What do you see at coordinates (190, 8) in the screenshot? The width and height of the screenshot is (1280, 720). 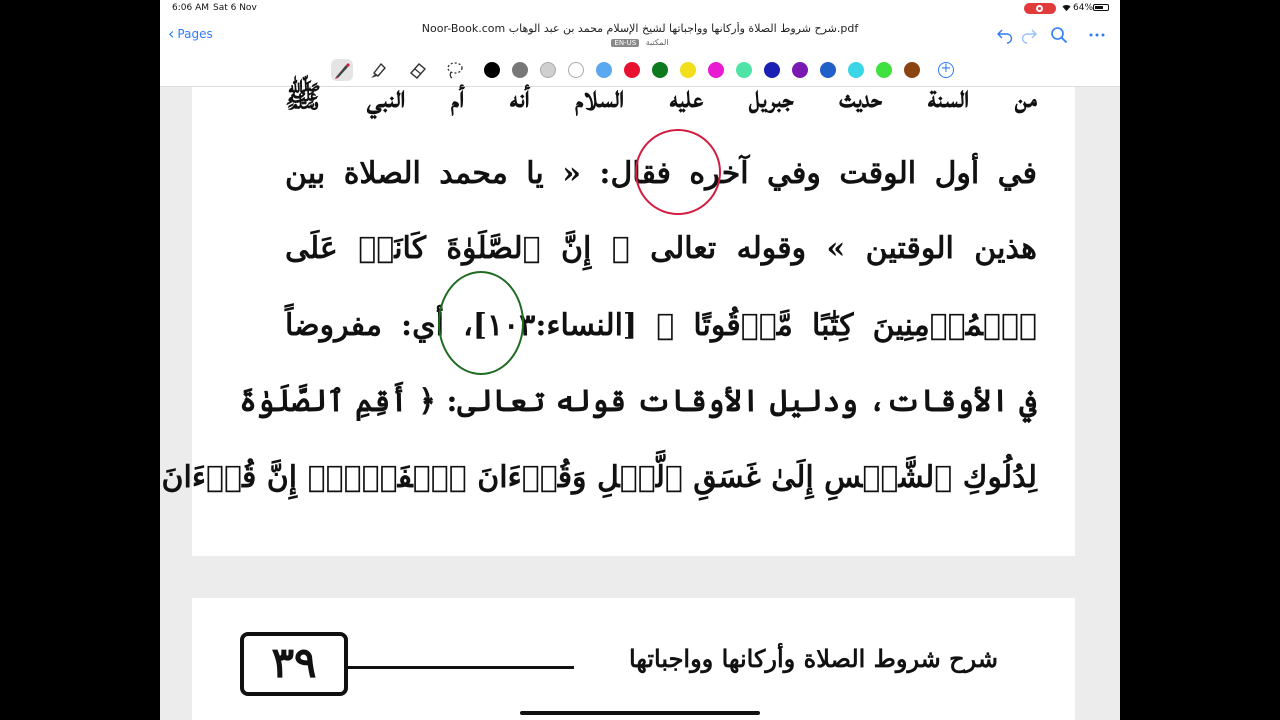 I see `clock: 6:06 AM` at bounding box center [190, 8].